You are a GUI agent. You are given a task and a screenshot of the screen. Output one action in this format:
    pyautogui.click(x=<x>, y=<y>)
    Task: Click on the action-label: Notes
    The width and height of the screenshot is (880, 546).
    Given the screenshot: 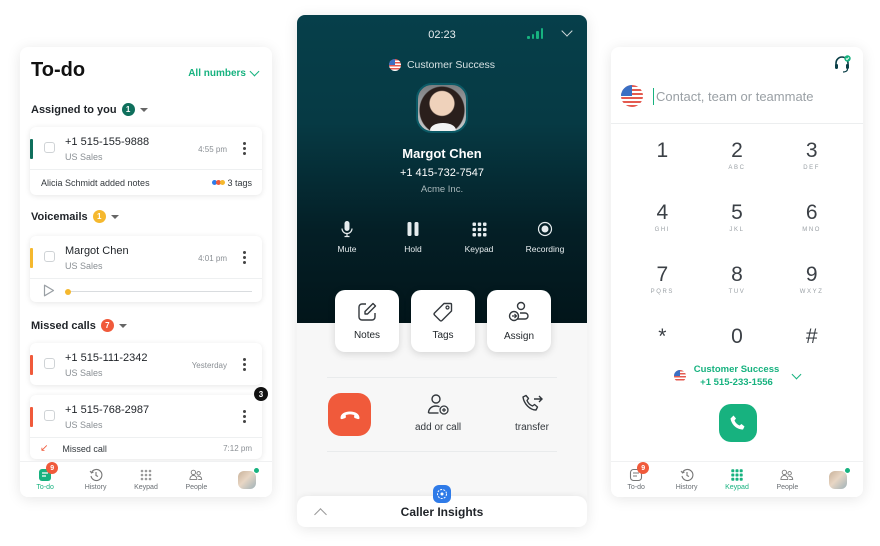 What is the action you would take?
    pyautogui.click(x=367, y=335)
    